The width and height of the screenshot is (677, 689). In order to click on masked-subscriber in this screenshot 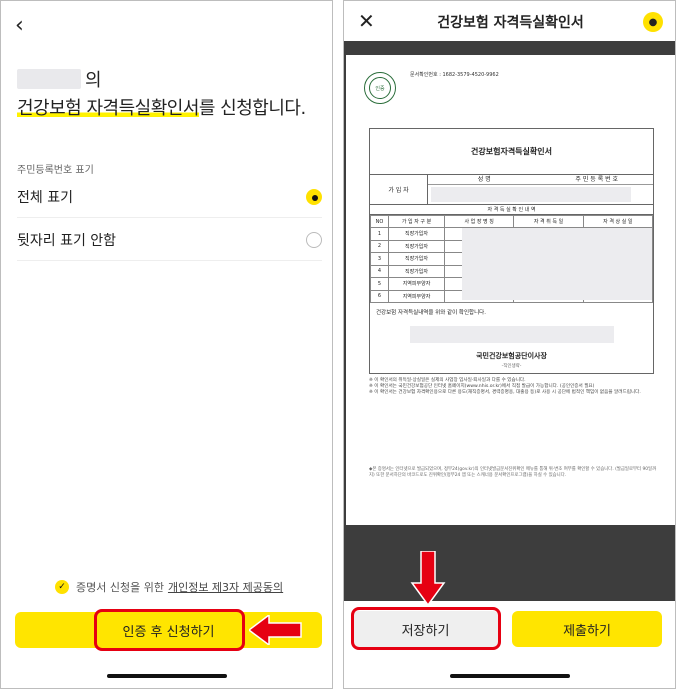, I will do `click(531, 194)`.